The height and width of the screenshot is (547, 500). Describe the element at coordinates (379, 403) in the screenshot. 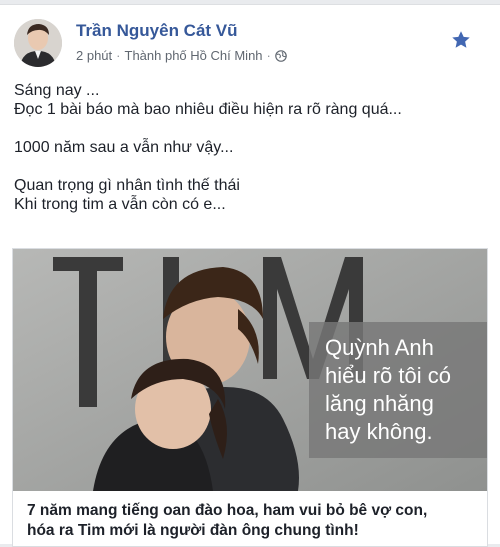

I see `quote-line: lăng nhăng` at that location.